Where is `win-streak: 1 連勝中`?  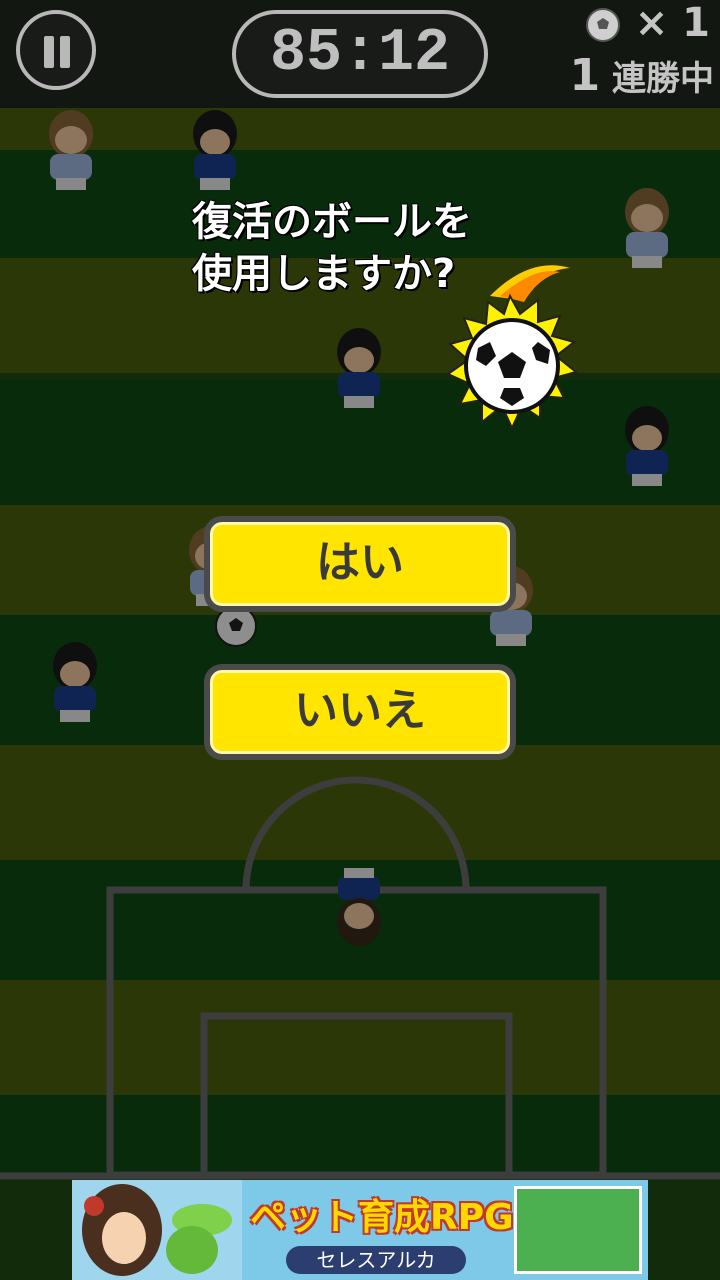 win-streak: 1 連勝中 is located at coordinates (642, 75).